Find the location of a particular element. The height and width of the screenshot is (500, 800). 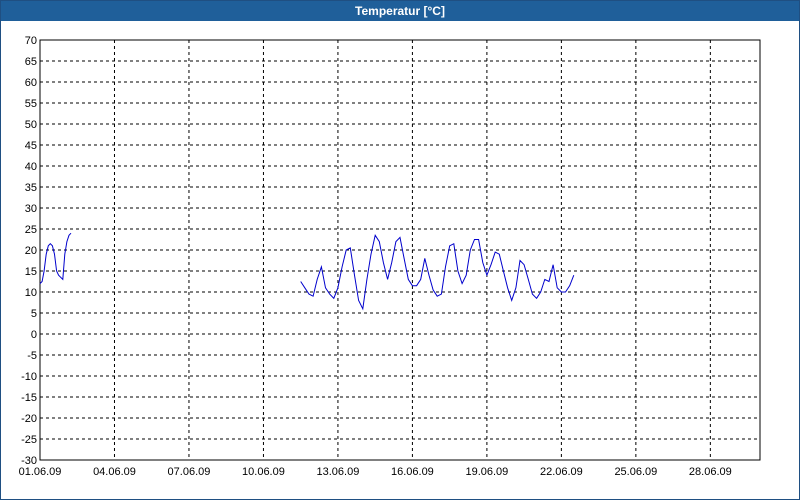

x-tick-label: 28.06.09 is located at coordinates (710, 472).